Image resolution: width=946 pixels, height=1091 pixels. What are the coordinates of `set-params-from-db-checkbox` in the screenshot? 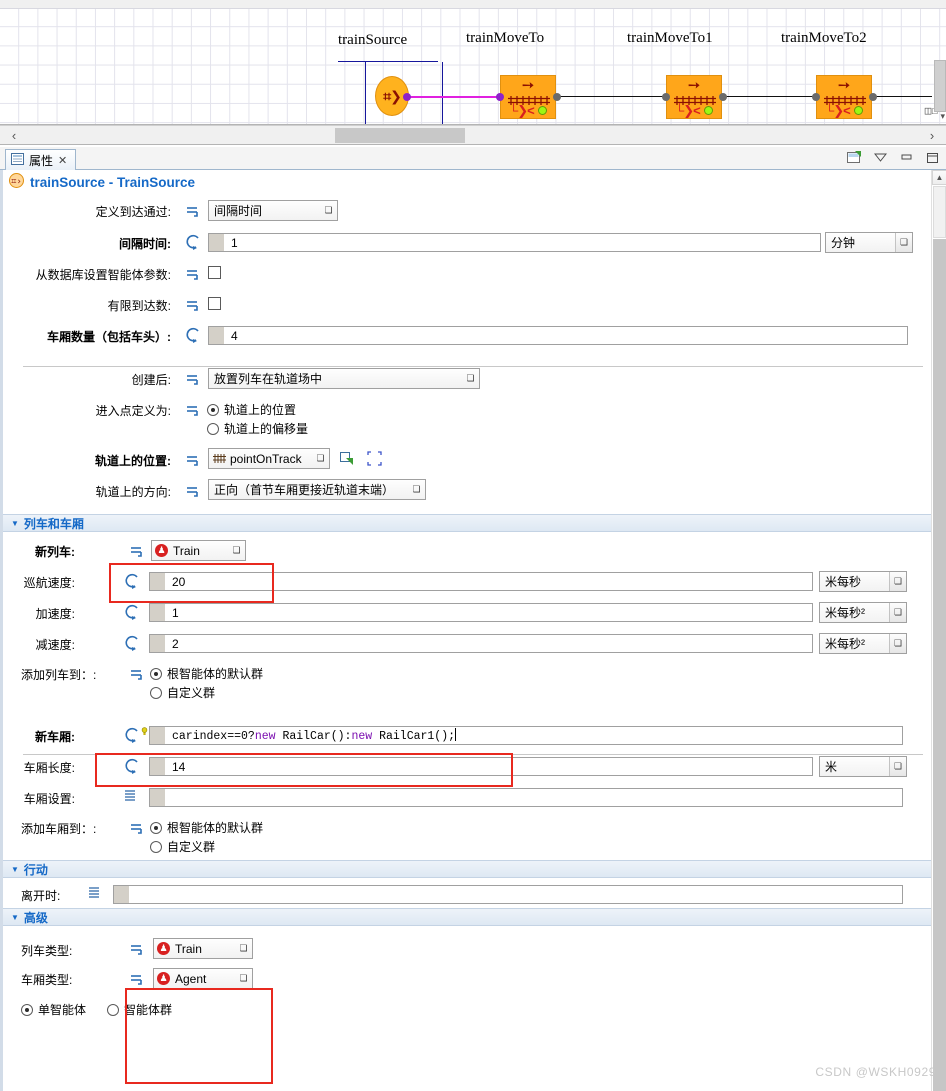 It's located at (214, 272).